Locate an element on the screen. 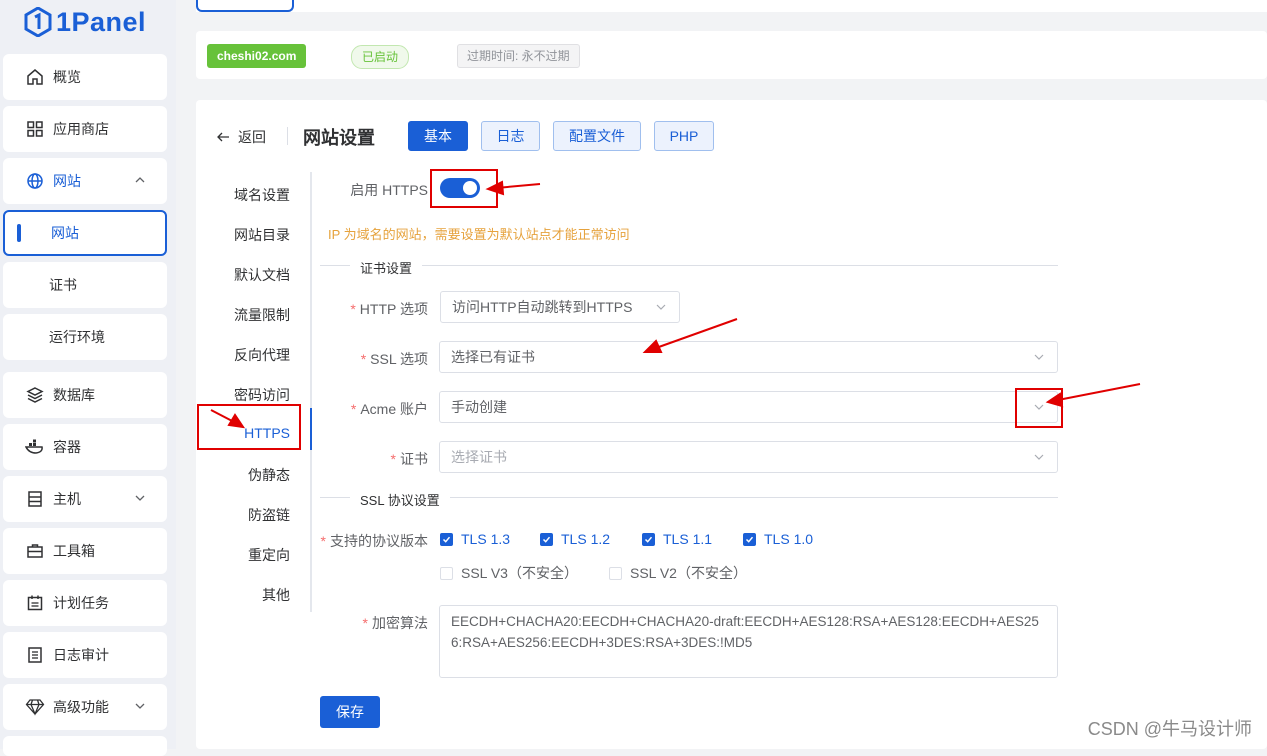 The image size is (1267, 756). sidebar-item-overview: 概览 is located at coordinates (85, 77).